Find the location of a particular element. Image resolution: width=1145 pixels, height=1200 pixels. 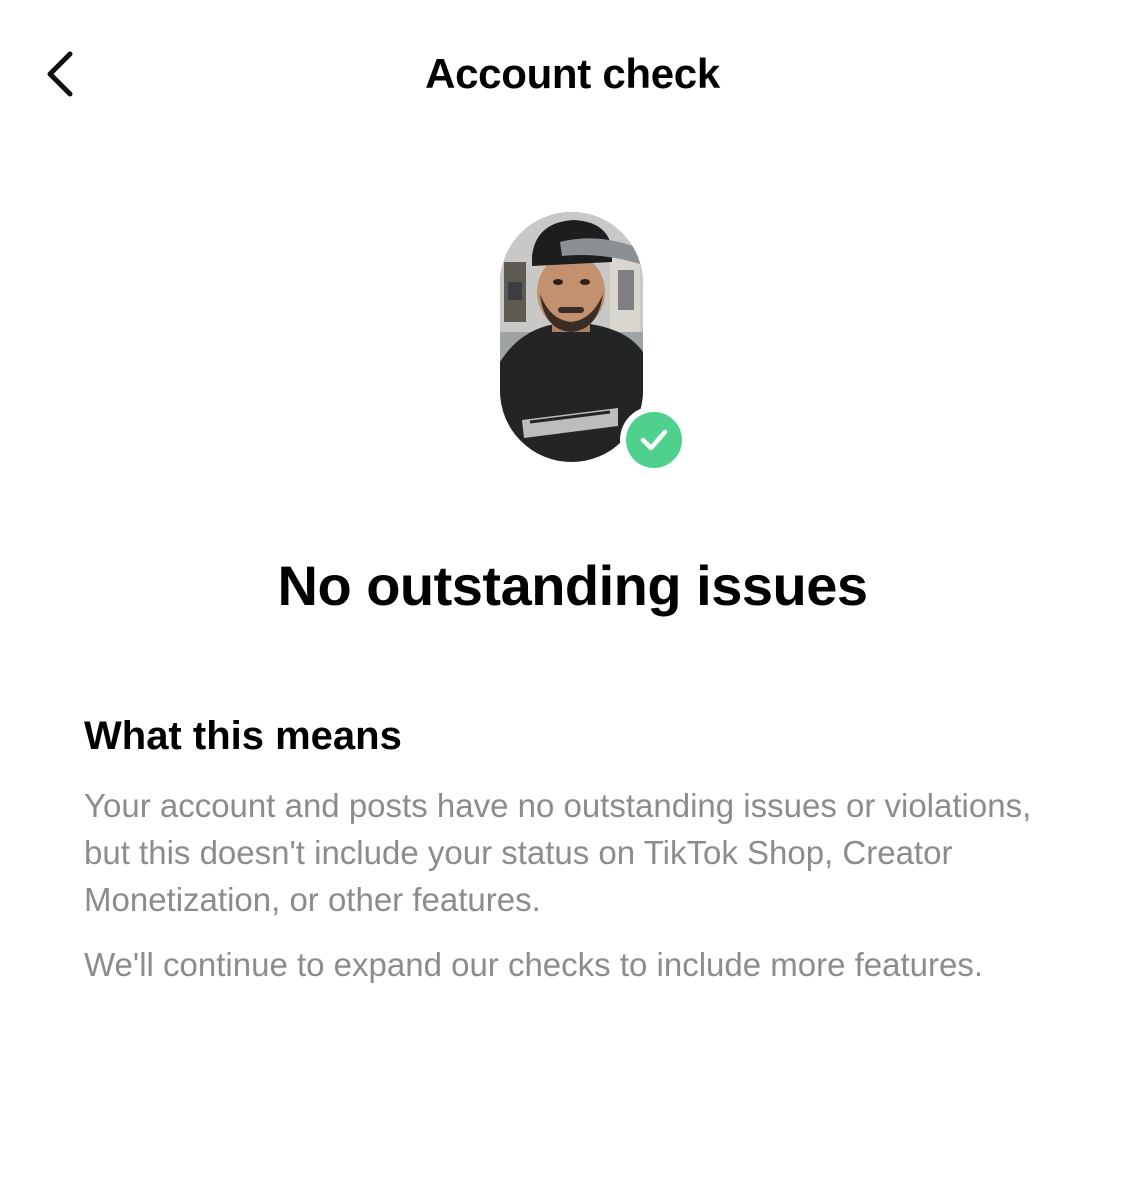

profile-photo is located at coordinates (571, 337).